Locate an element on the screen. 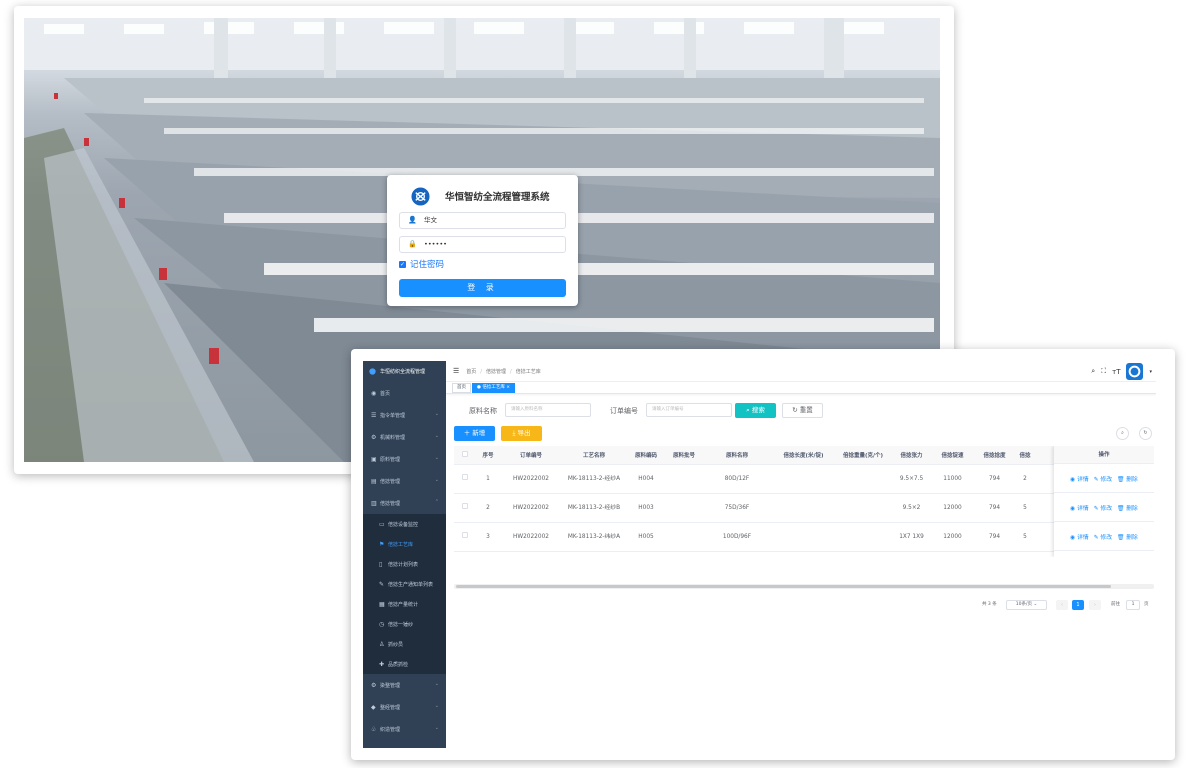 This screenshot has width=1200, height=768. toggle-search-icon: ⌕ is located at coordinates (1122, 433).